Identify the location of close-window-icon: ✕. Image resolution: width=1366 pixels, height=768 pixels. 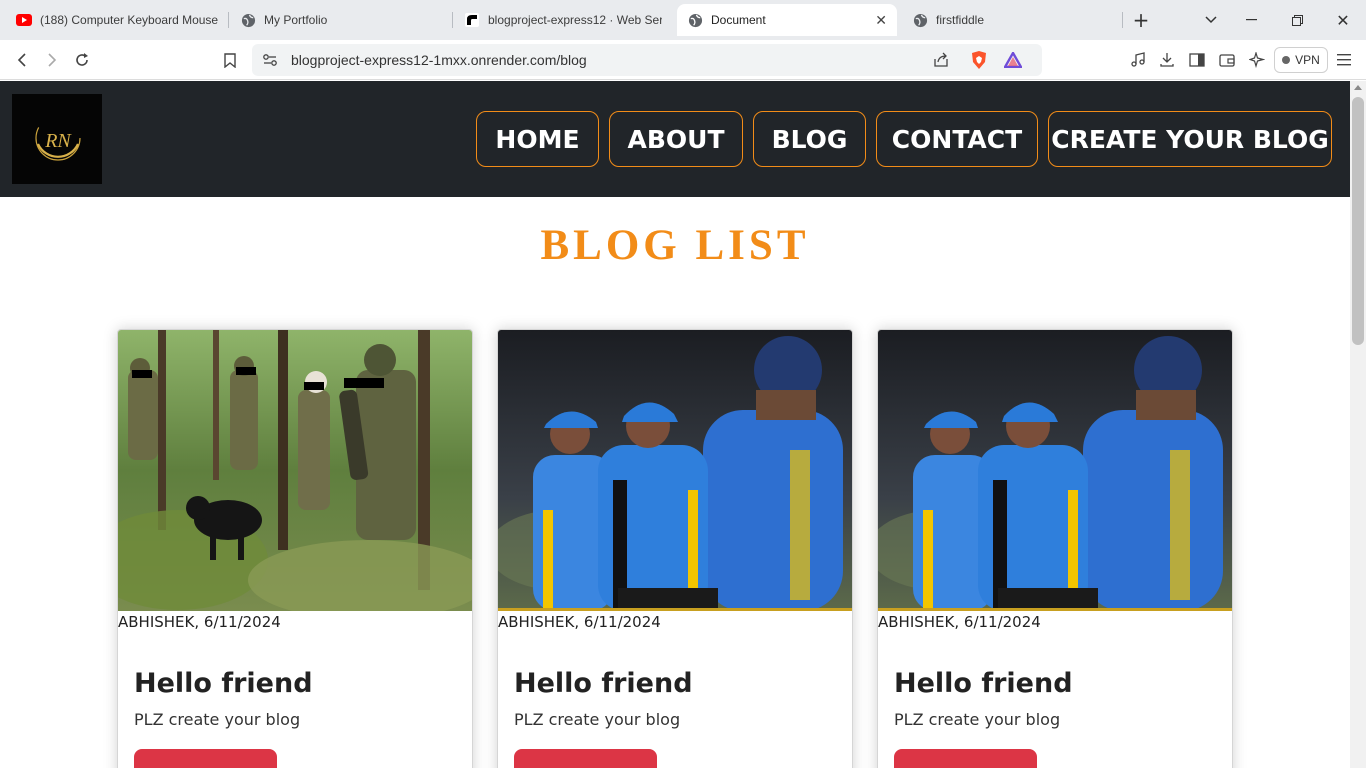
(1343, 20).